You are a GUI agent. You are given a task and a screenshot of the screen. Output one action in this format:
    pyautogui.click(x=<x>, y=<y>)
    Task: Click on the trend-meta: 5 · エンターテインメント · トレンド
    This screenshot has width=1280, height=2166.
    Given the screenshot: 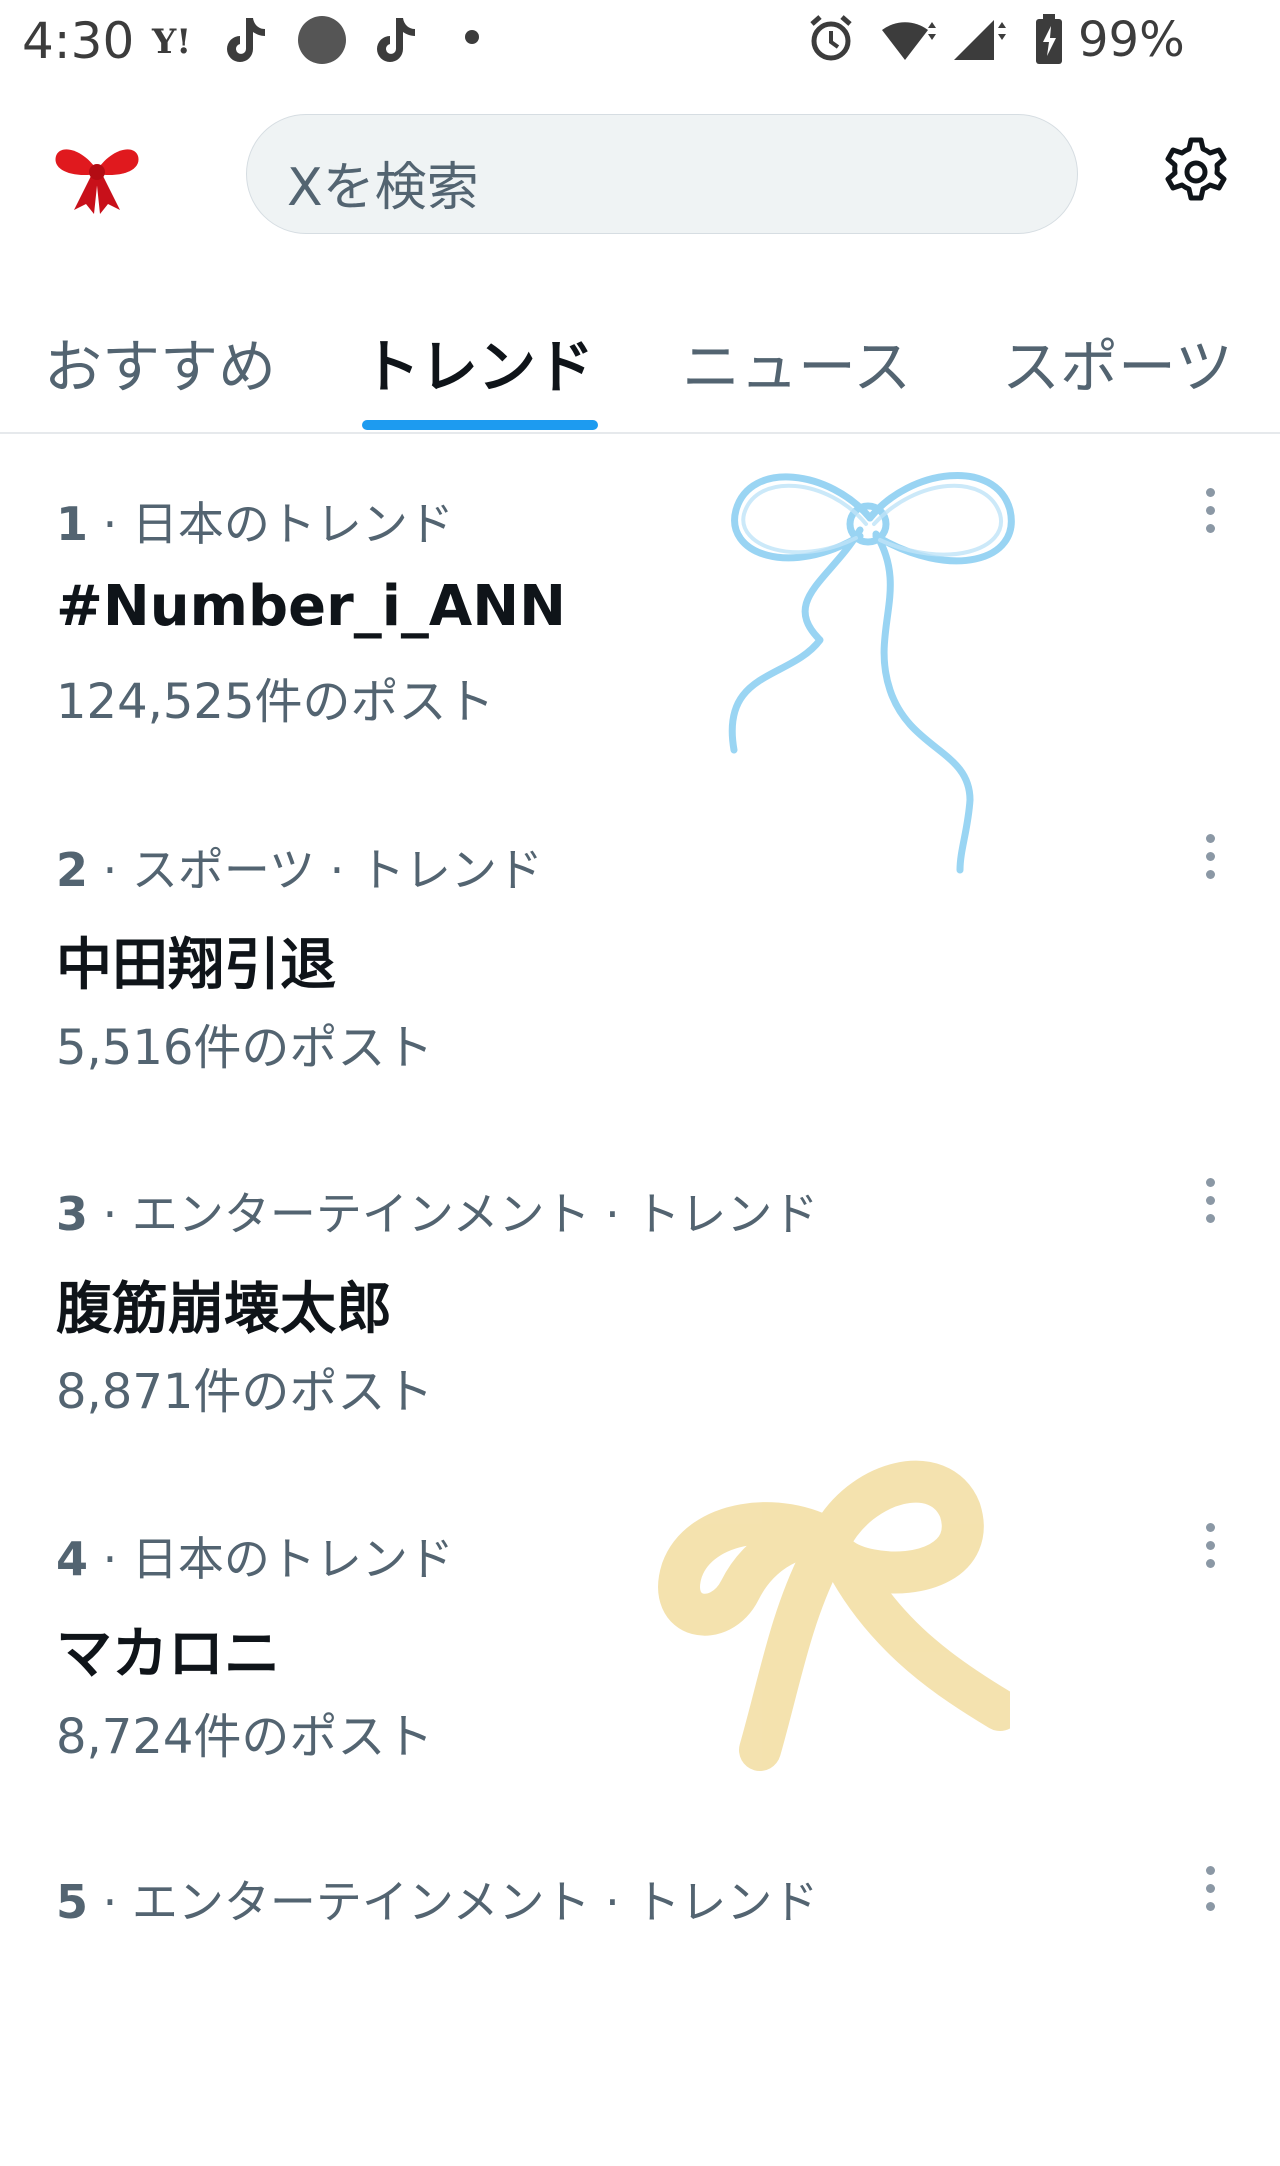 What is the action you would take?
    pyautogui.click(x=437, y=1902)
    